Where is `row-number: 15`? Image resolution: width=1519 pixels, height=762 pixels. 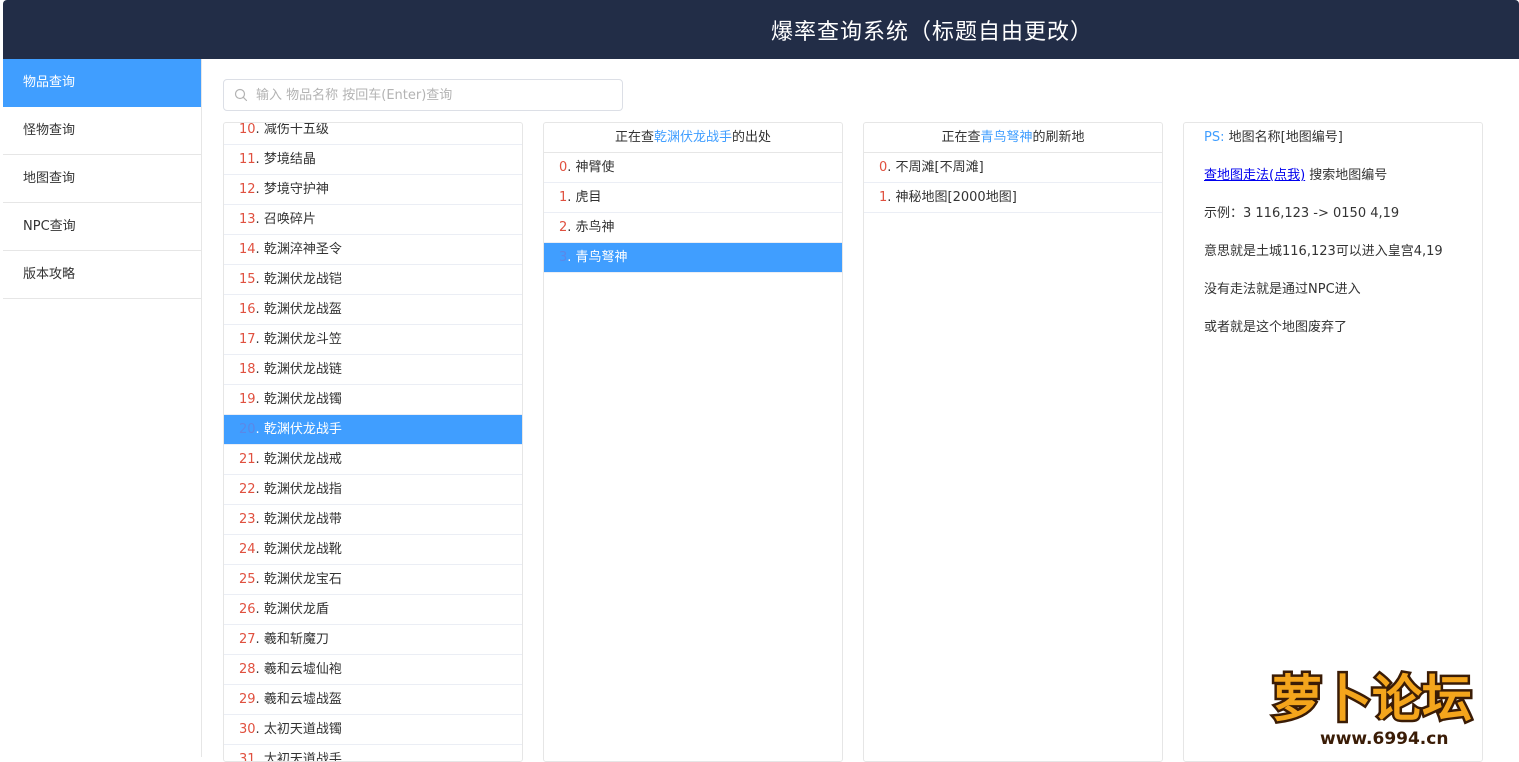 row-number: 15 is located at coordinates (247, 279).